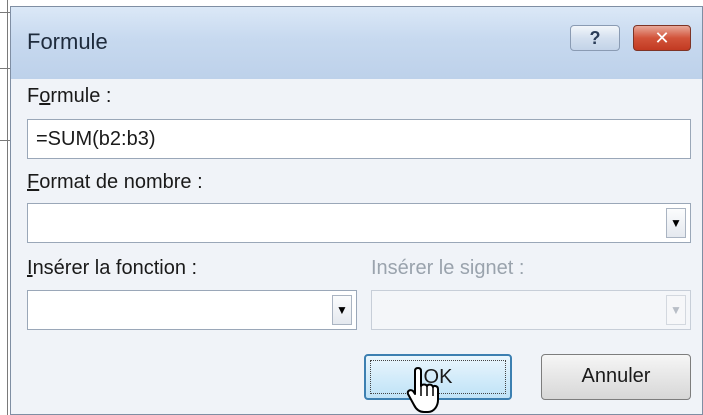 Image resolution: width=703 pixels, height=415 pixels. Describe the element at coordinates (115, 182) in the screenshot. I see `number-format-label: Format de nombre :` at that location.